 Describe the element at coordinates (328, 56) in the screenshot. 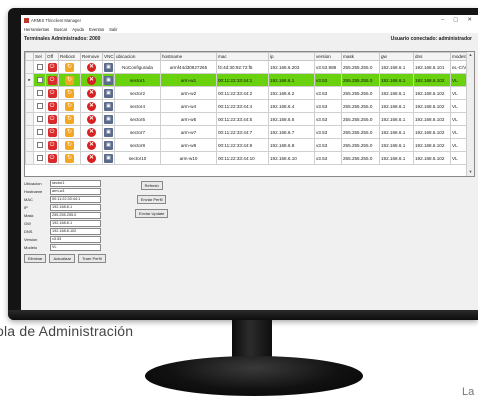

I see `col-header: version` at that location.